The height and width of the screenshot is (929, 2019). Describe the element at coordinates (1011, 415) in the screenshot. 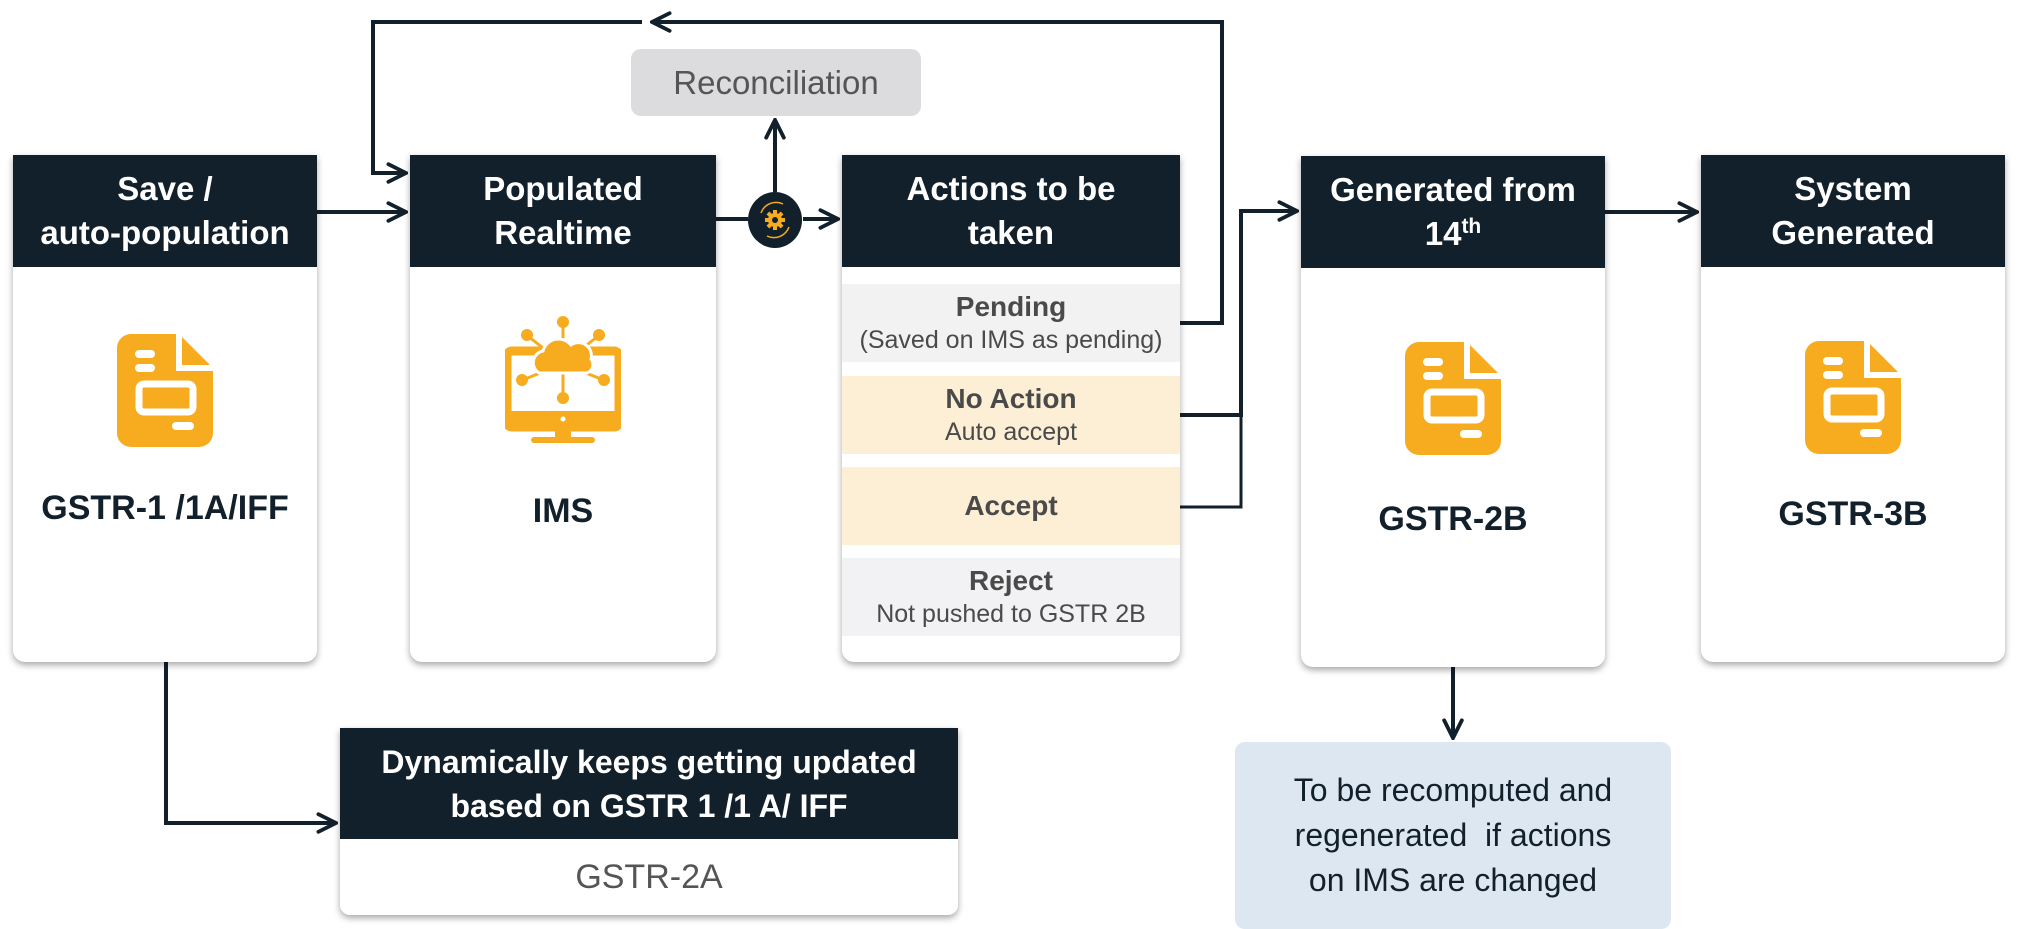

I see `action-row-no-action: No Action Auto accept` at that location.